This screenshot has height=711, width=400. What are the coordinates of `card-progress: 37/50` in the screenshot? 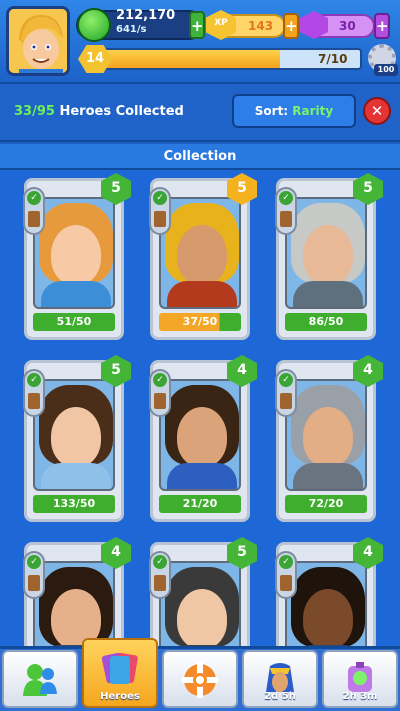 It's located at (200, 322).